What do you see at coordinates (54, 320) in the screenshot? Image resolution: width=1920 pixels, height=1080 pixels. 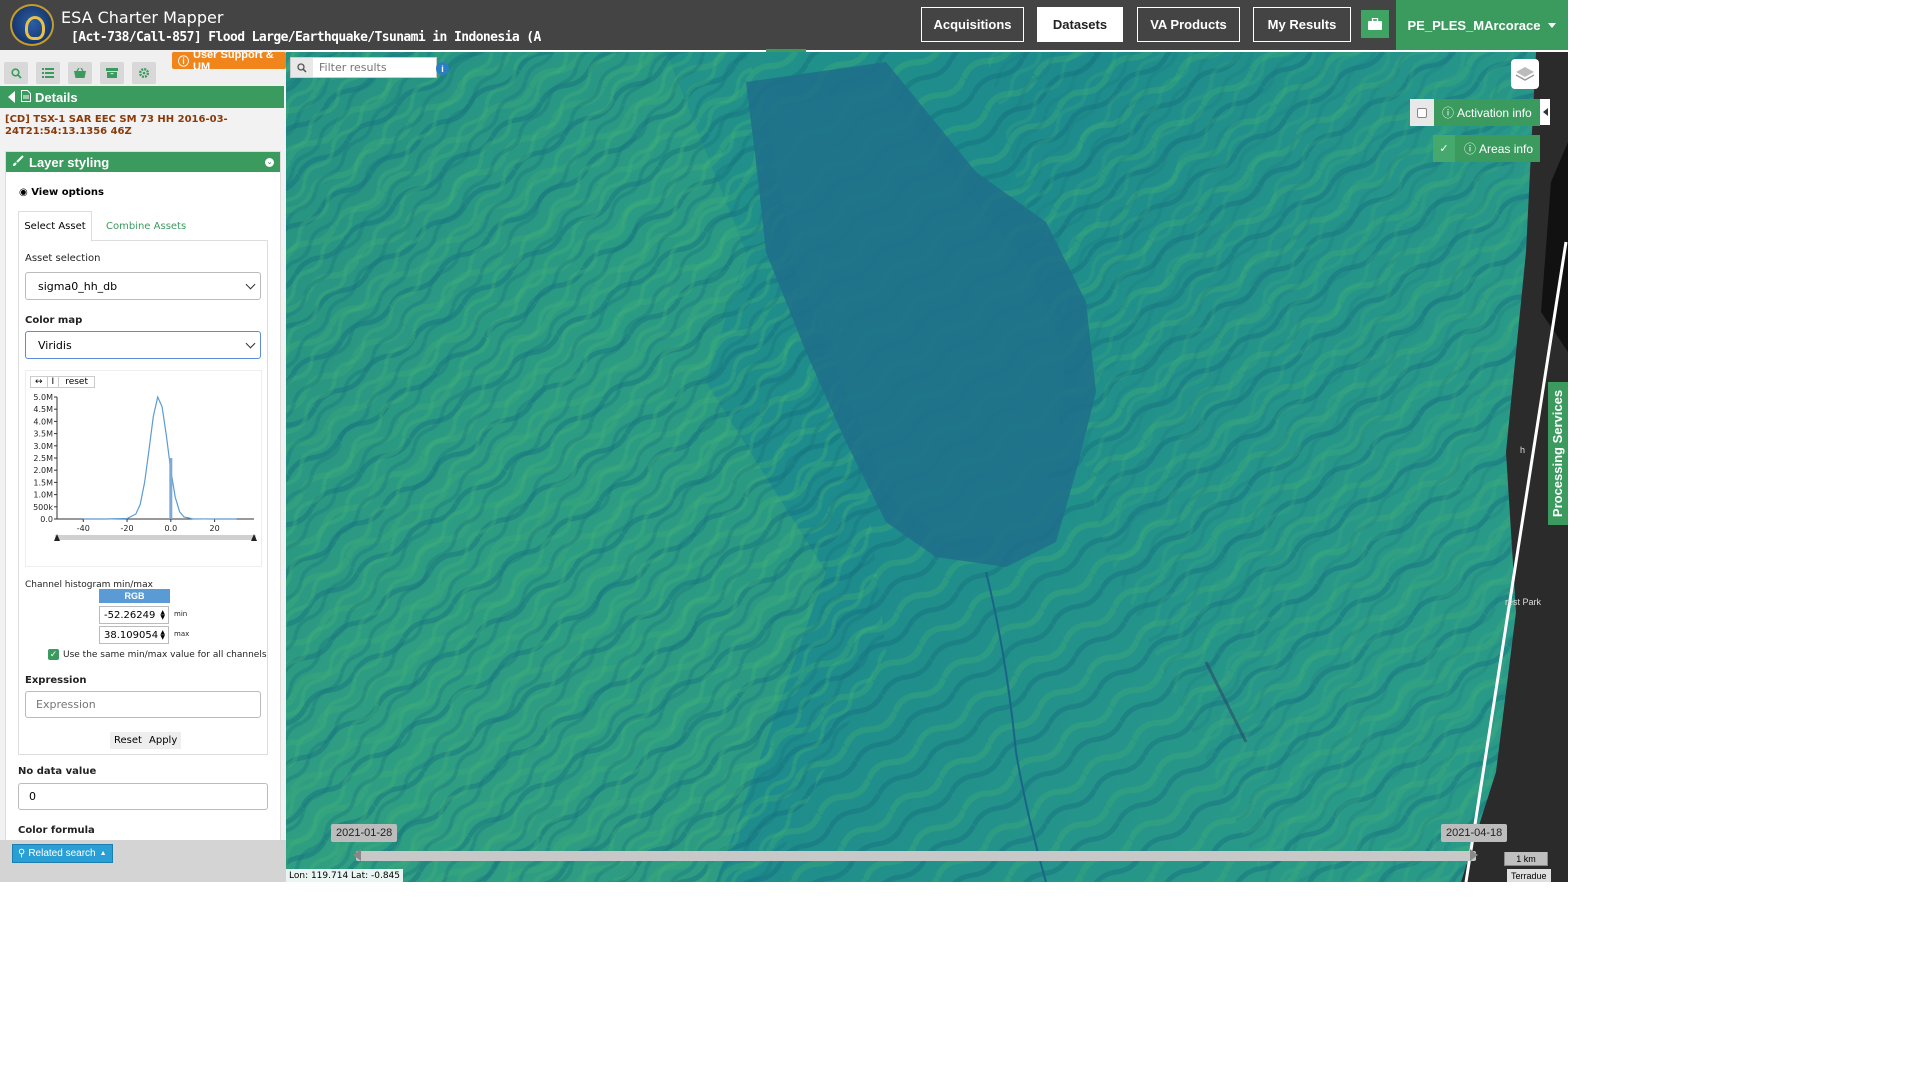 I see `color-map-label: Color map` at bounding box center [54, 320].